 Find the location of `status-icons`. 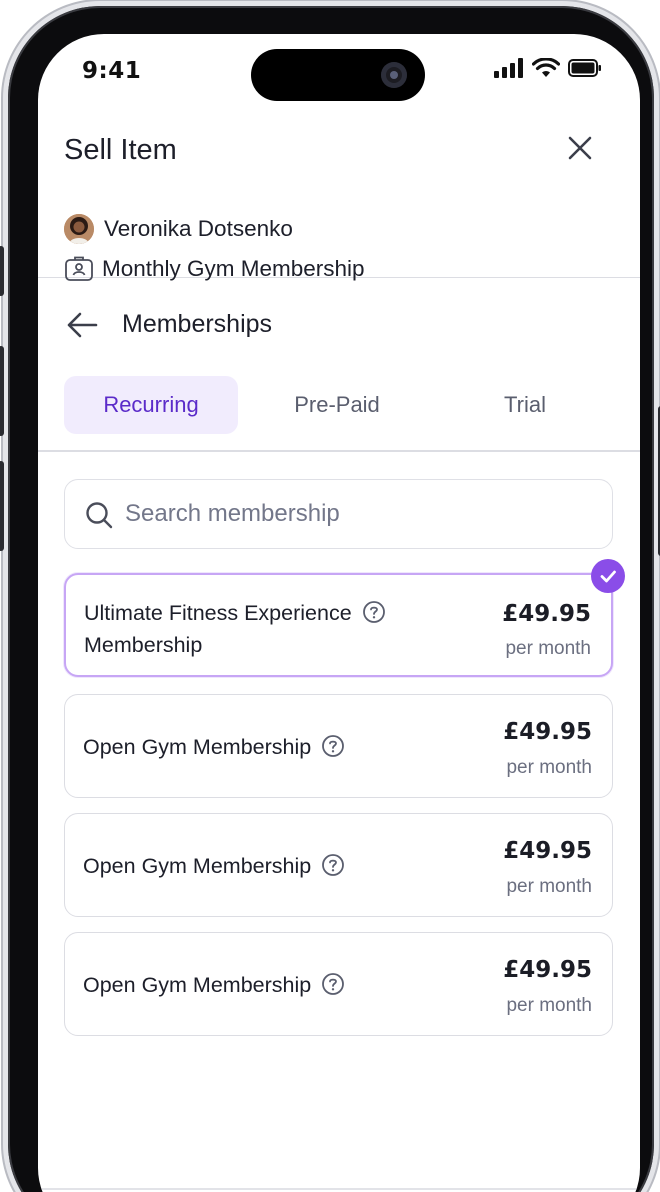

status-icons is located at coordinates (548, 68).